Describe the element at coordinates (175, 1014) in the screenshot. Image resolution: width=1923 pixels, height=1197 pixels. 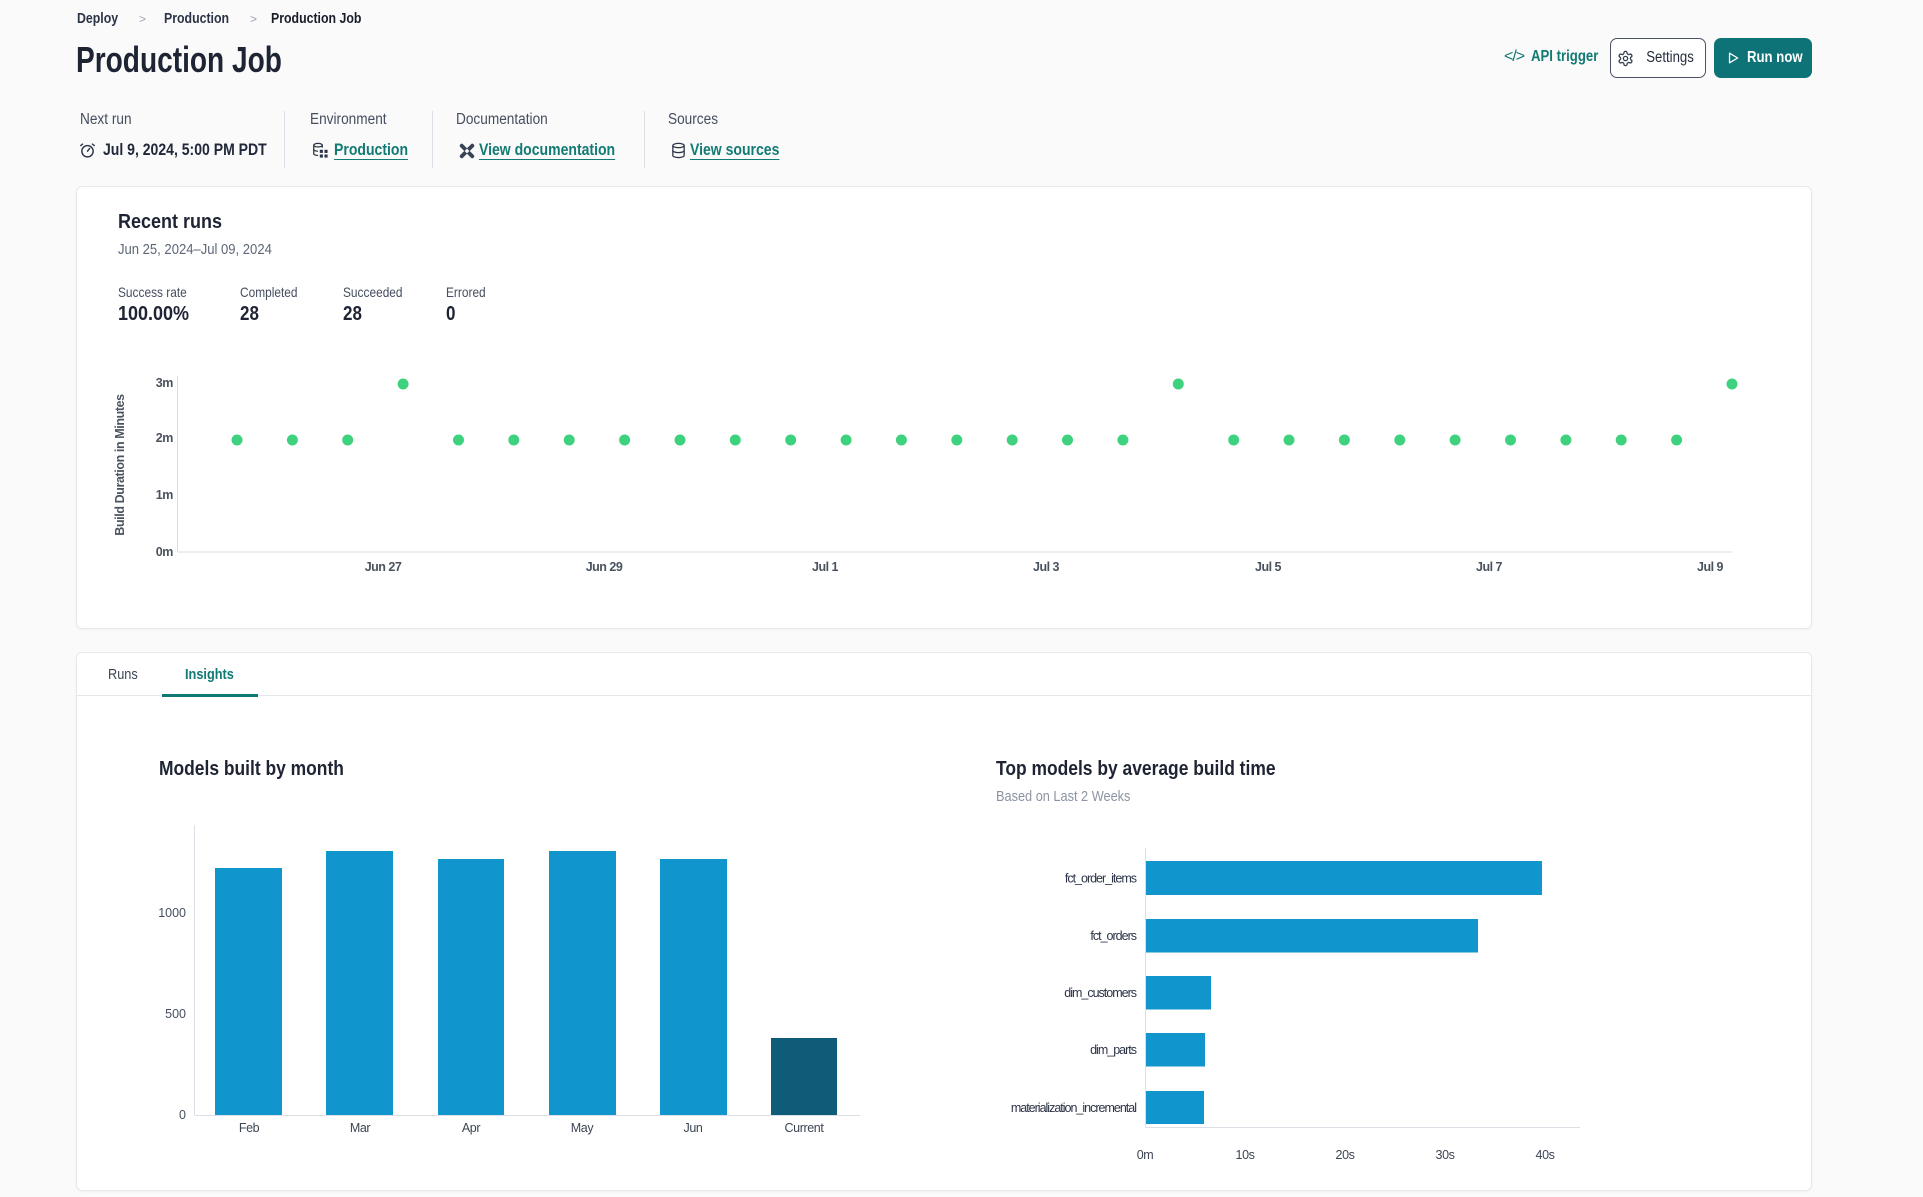
I see `svg-text: 500` at that location.